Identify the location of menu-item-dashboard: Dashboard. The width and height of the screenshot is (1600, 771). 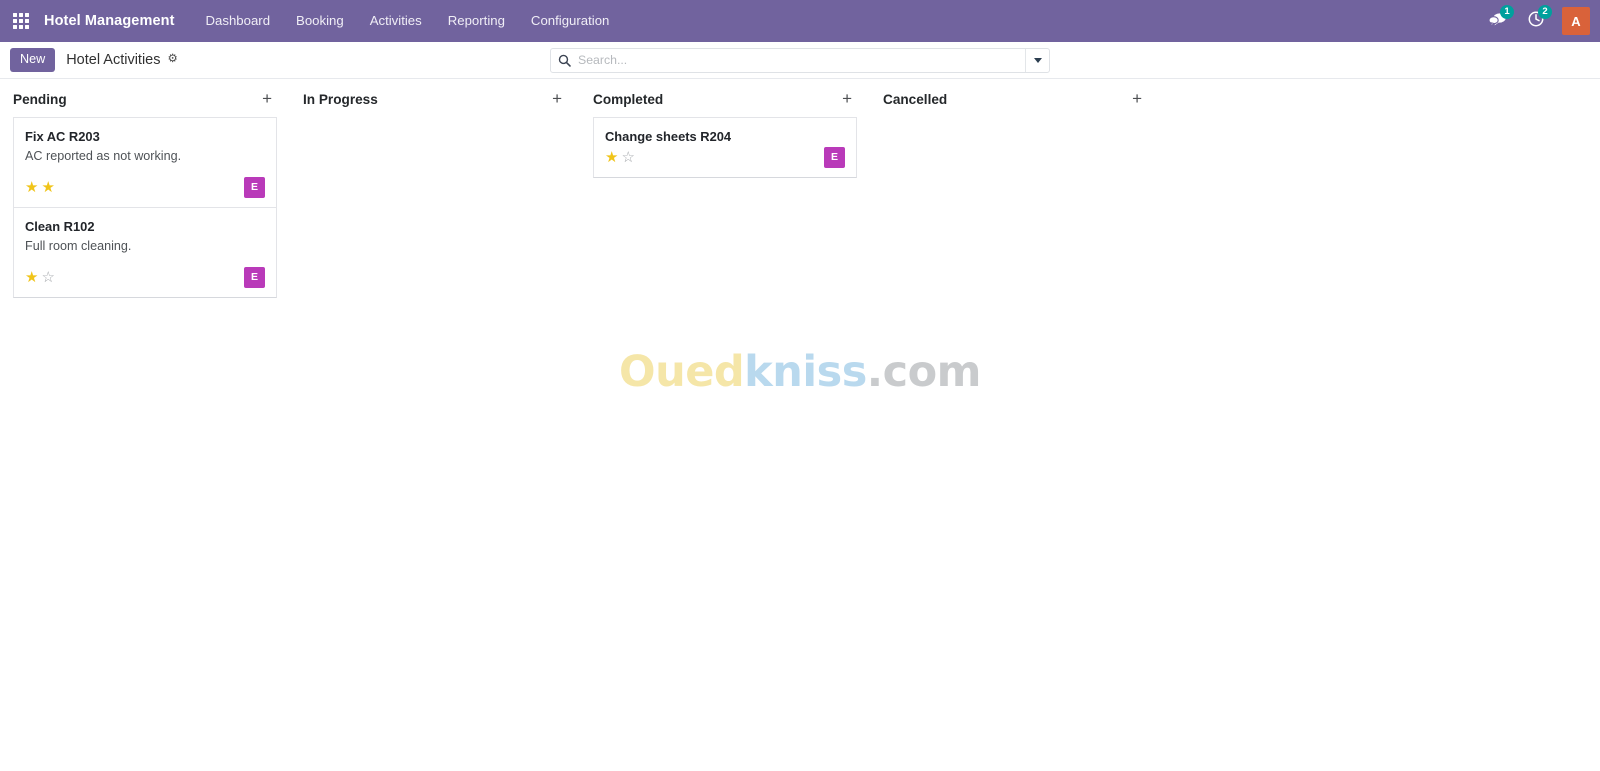
(238, 21).